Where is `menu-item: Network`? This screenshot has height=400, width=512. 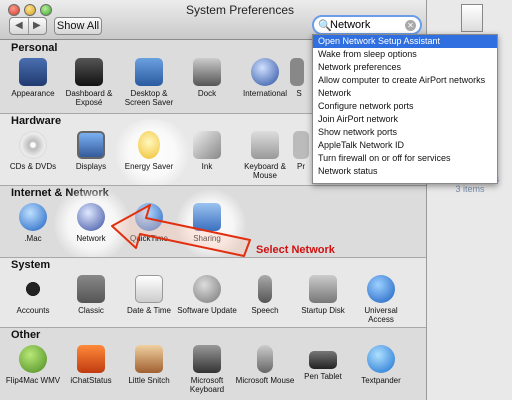 menu-item: Network is located at coordinates (405, 93).